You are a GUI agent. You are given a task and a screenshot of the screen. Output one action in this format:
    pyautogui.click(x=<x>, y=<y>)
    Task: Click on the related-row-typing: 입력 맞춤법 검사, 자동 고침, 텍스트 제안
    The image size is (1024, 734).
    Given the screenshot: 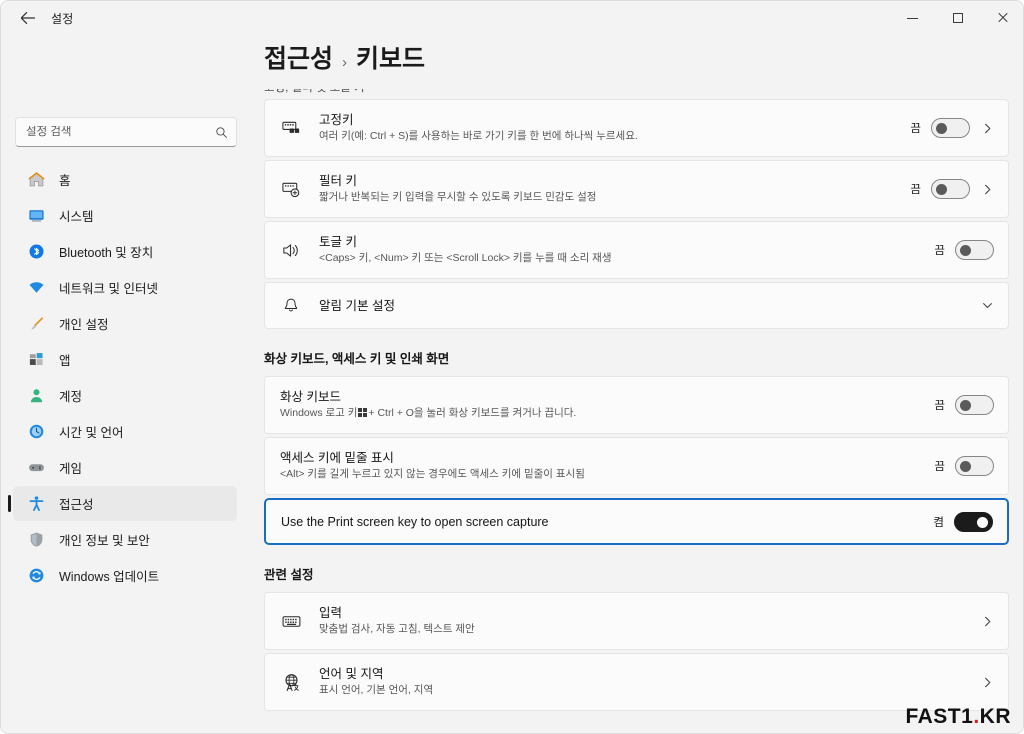 What is the action you would take?
    pyautogui.click(x=636, y=621)
    